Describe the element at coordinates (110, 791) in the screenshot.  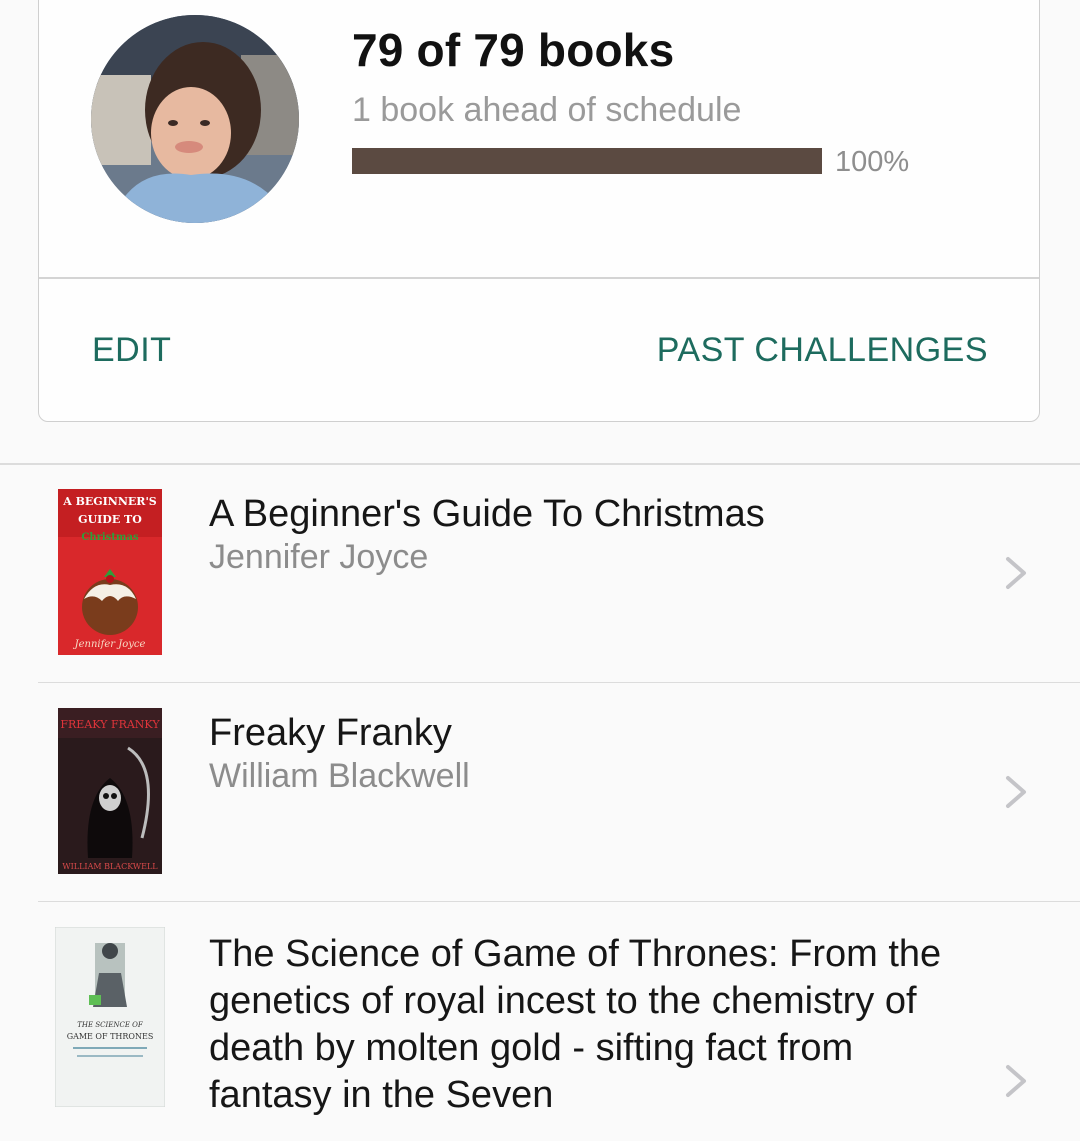
I see `book-cover: FREAKY FRANKY WILLIAM BLACKWELL` at that location.